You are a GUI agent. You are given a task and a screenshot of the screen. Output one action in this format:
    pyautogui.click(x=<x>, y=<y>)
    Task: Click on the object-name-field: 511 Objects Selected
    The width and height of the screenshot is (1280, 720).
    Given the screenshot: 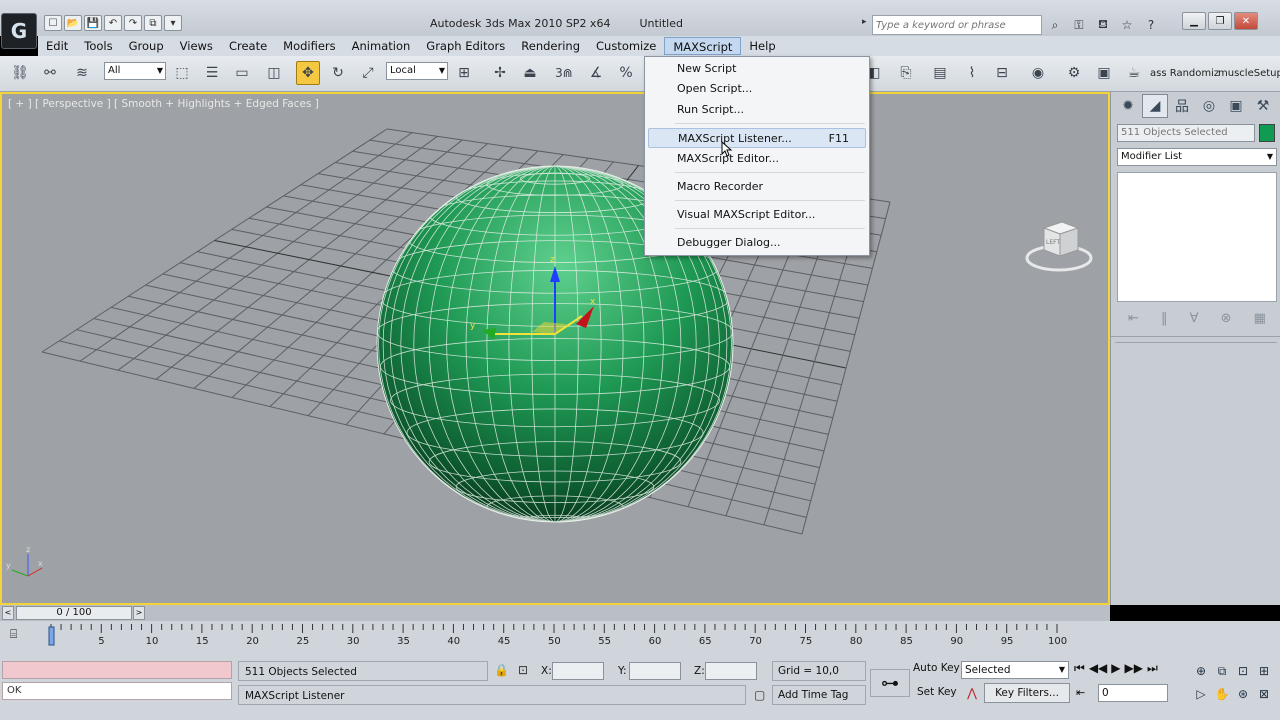 What is the action you would take?
    pyautogui.click(x=1186, y=133)
    